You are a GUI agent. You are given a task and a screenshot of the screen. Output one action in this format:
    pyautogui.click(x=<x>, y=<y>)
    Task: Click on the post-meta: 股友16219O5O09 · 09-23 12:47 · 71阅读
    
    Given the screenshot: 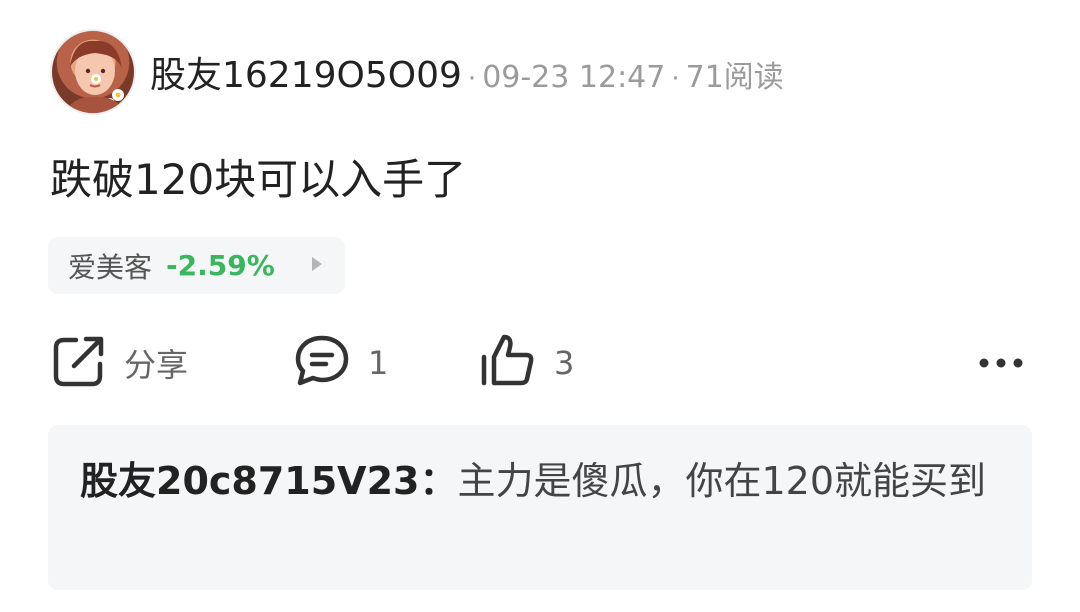 What is the action you would take?
    pyautogui.click(x=467, y=72)
    